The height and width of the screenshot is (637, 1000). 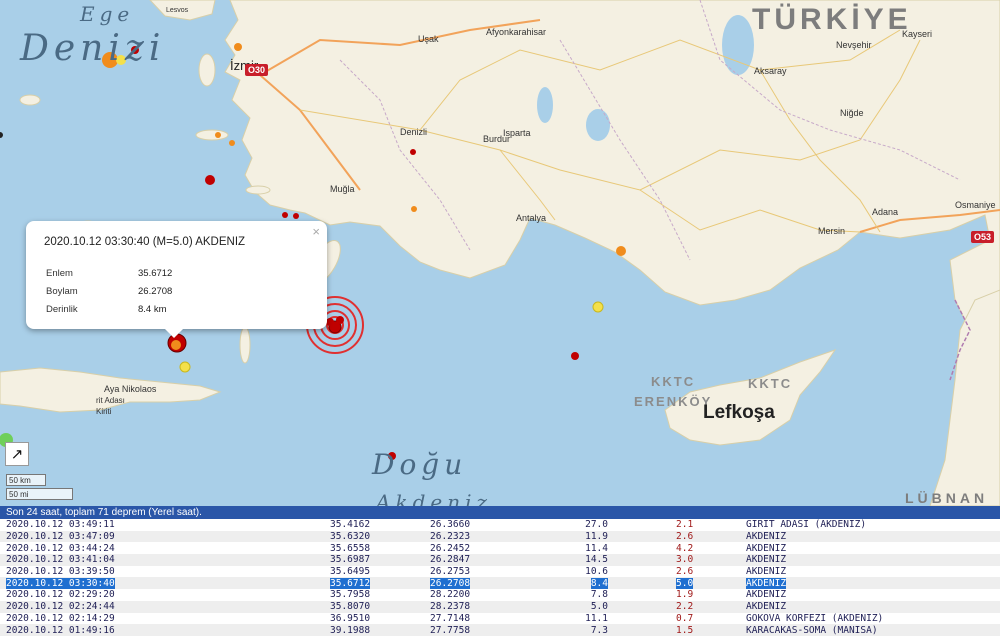 What do you see at coordinates (574, 595) in the screenshot?
I see `cell-depth: 7.8` at bounding box center [574, 595].